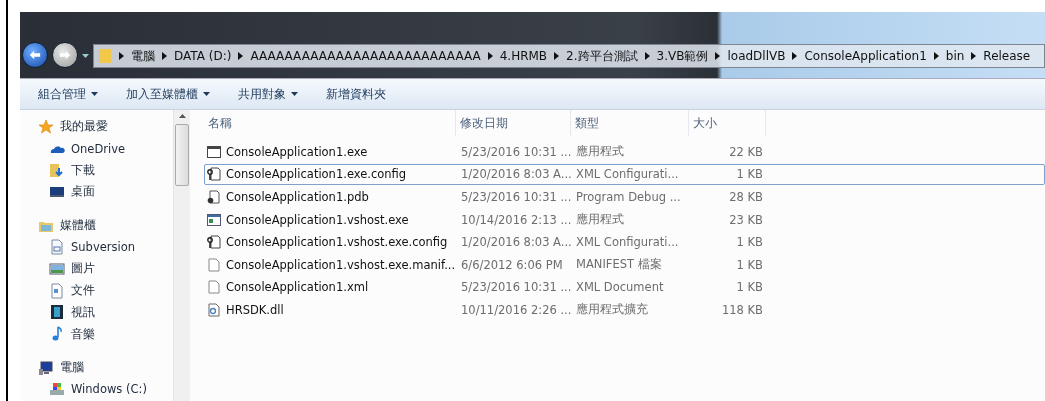 The width and height of the screenshot is (1045, 401). I want to click on computer-icon, so click(46, 367).